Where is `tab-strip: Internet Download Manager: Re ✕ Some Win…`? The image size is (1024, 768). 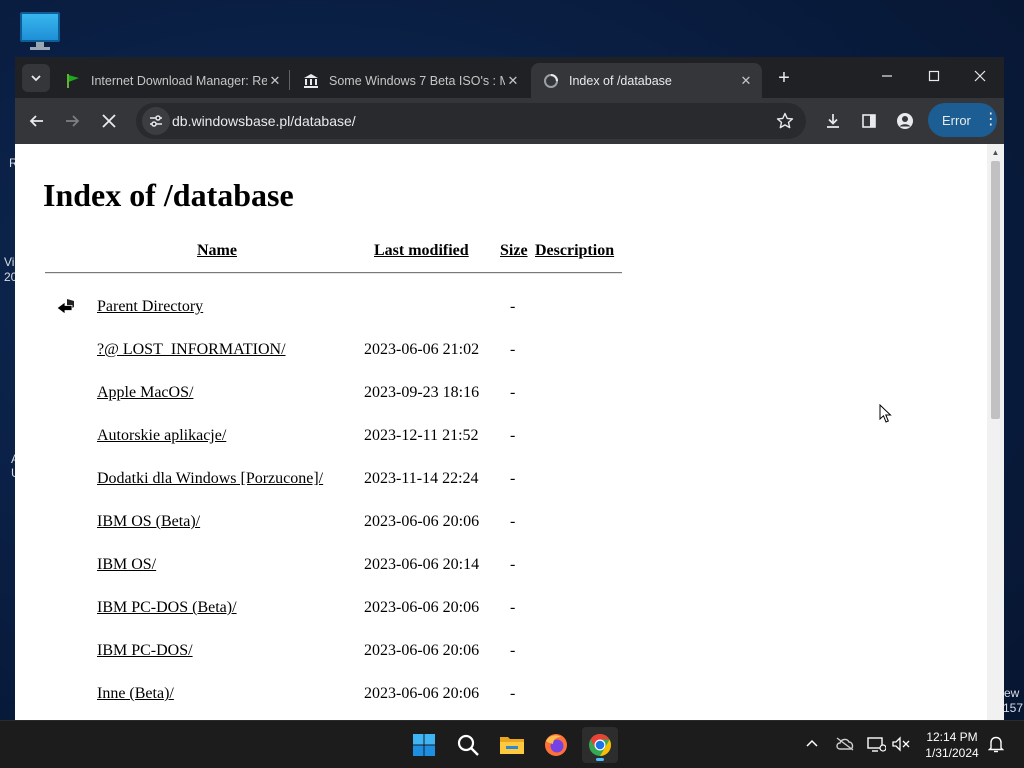
tab-strip: Internet Download Manager: Re ✕ Some Win… is located at coordinates (509, 77).